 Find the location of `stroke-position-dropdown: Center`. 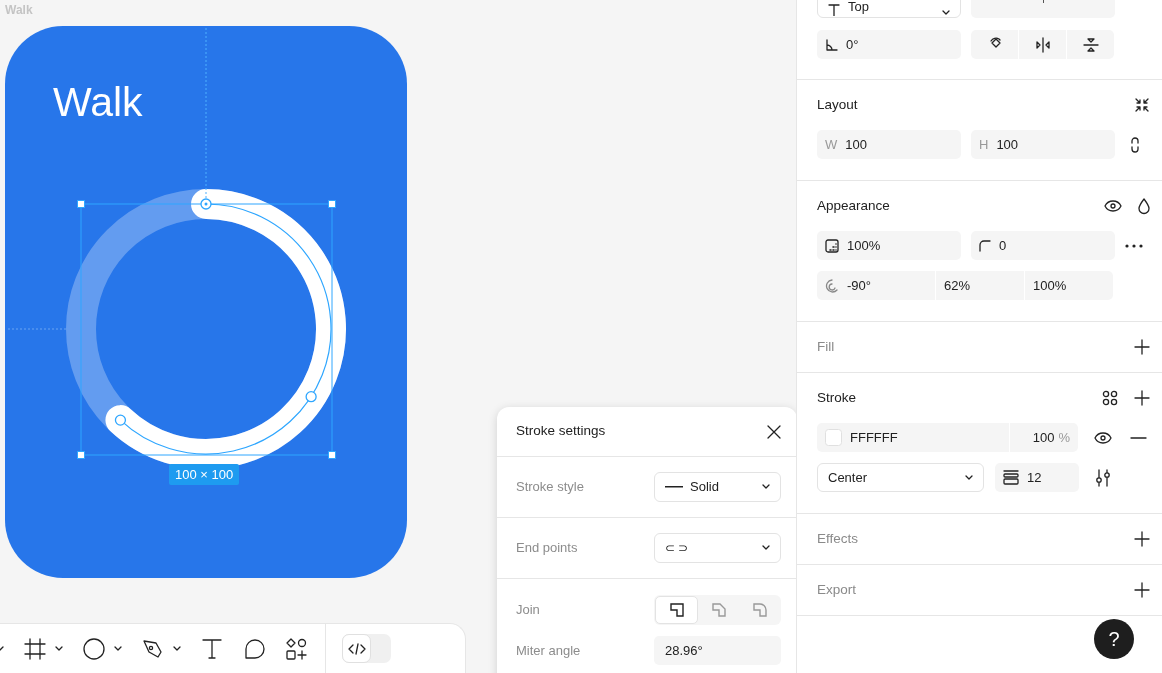

stroke-position-dropdown: Center is located at coordinates (900, 477).